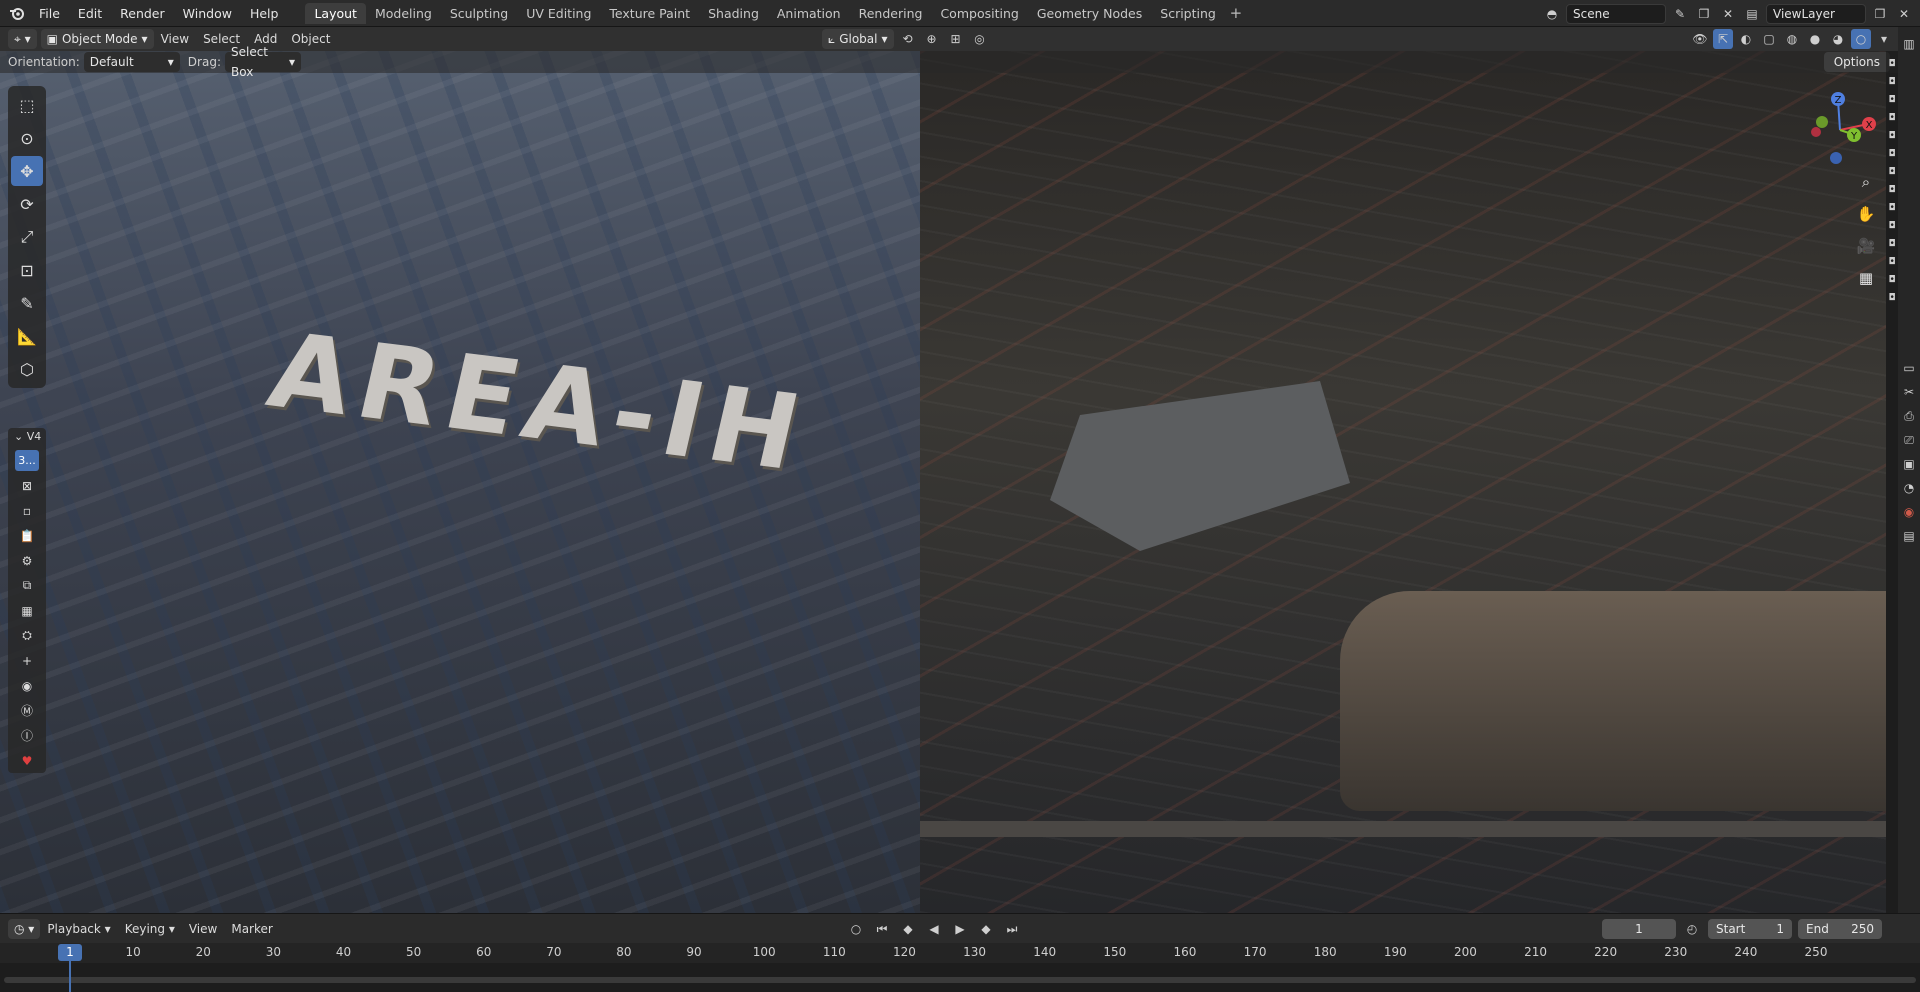  I want to click on measure-icon: 📐, so click(27, 336).